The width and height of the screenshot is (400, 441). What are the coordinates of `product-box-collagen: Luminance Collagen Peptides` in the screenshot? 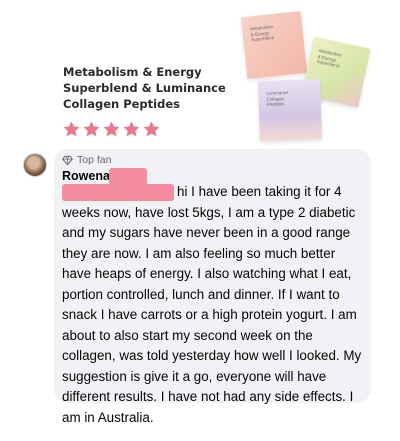 It's located at (290, 110).